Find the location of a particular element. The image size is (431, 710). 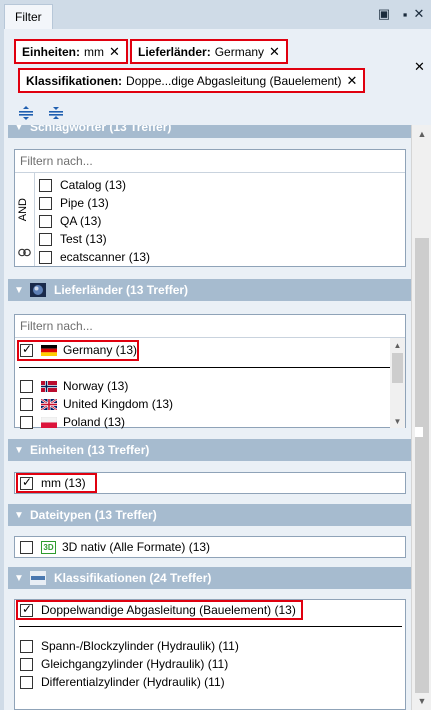

active-filter-chip-units: Einheiten: mm ✕ is located at coordinates (71, 51).